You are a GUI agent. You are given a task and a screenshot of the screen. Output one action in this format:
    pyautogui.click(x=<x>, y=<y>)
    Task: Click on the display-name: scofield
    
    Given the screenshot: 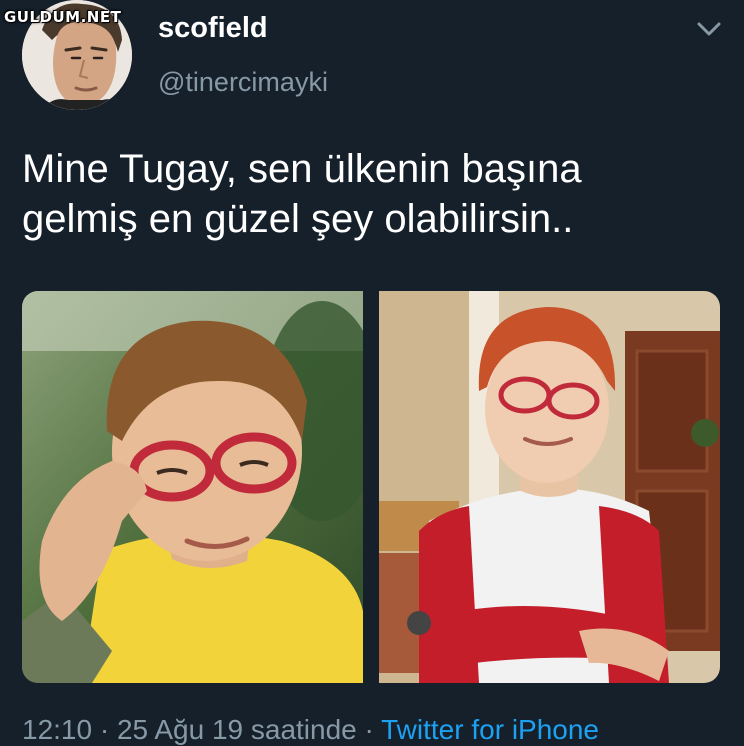 What is the action you would take?
    pyautogui.click(x=213, y=28)
    